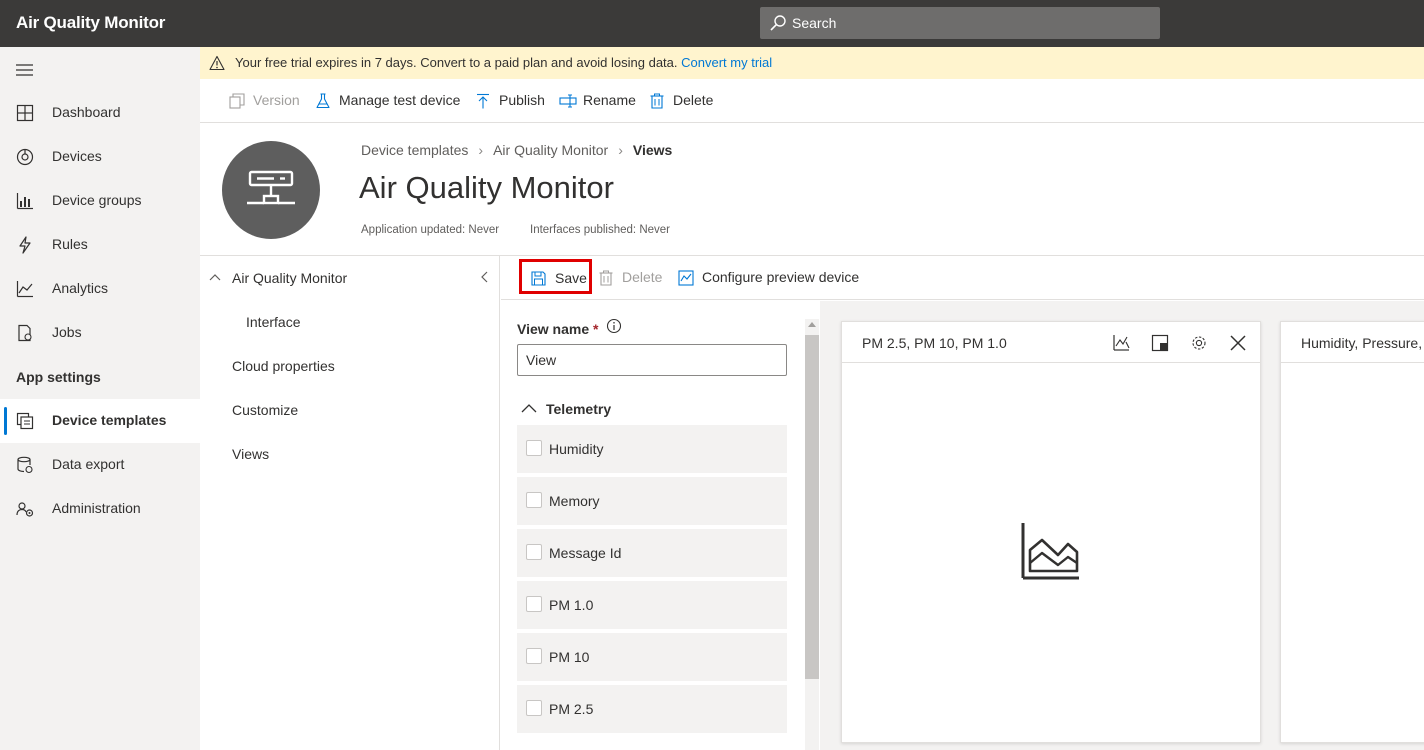 The height and width of the screenshot is (750, 1424). I want to click on warning-icon, so click(217, 63).